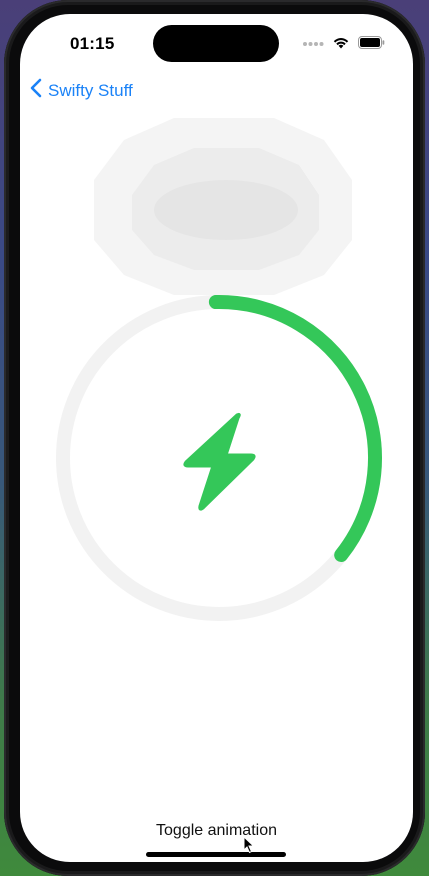 This screenshot has height=876, width=429. Describe the element at coordinates (219, 461) in the screenshot. I see `bolt-icon` at that location.